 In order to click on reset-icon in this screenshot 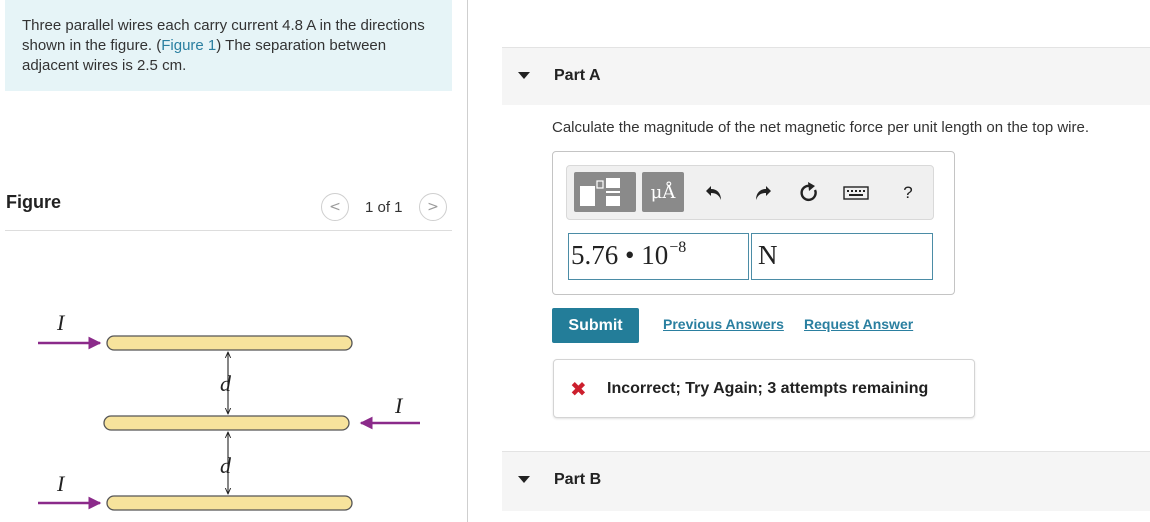, I will do `click(808, 192)`.